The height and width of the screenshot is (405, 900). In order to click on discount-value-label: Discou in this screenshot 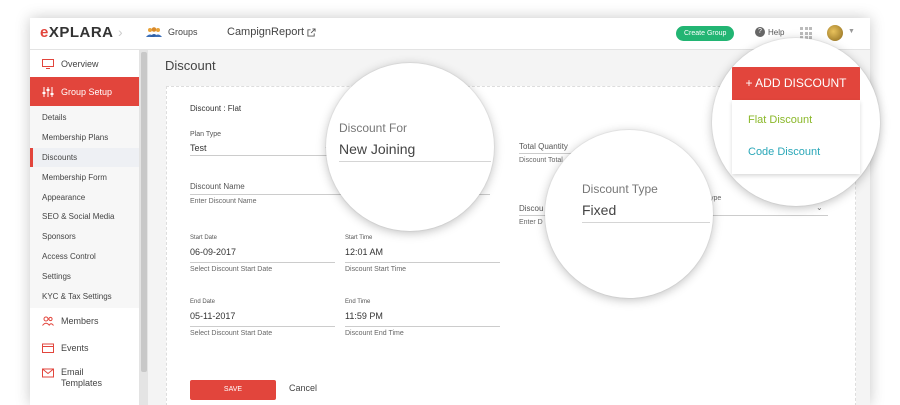, I will do `click(531, 208)`.